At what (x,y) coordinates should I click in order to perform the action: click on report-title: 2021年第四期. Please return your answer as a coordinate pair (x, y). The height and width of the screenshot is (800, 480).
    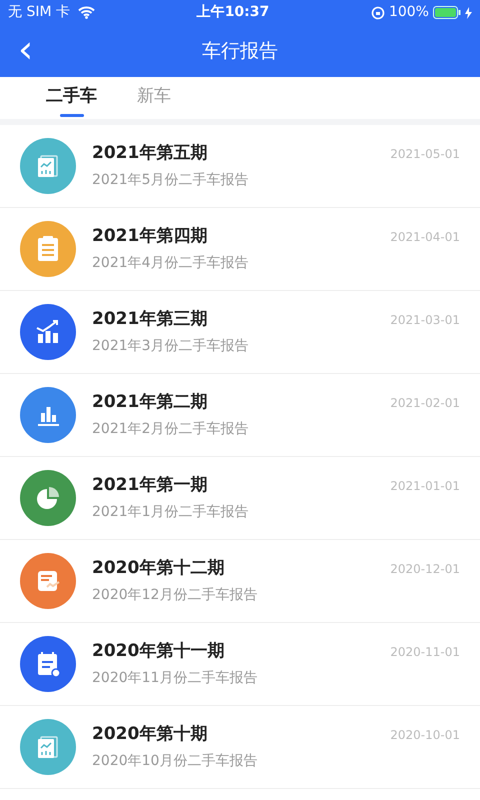
    Looking at the image, I should click on (150, 236).